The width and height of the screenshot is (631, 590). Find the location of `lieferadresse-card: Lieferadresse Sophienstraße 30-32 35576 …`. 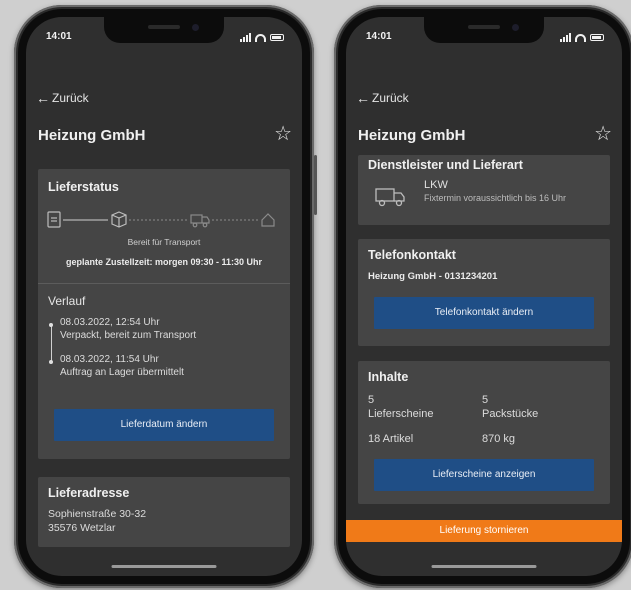

lieferadresse-card: Lieferadresse Sophienstraße 30-32 35576 … is located at coordinates (164, 512).